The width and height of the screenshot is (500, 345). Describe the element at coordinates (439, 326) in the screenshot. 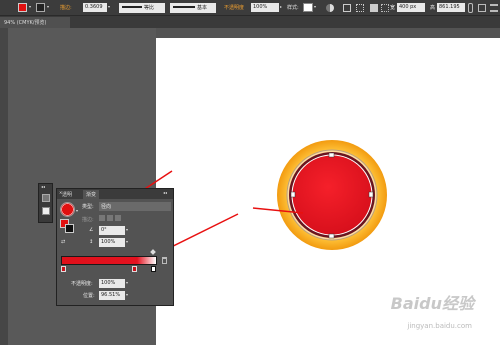

I see `watermark-url: jingyan.baidu.com` at that location.